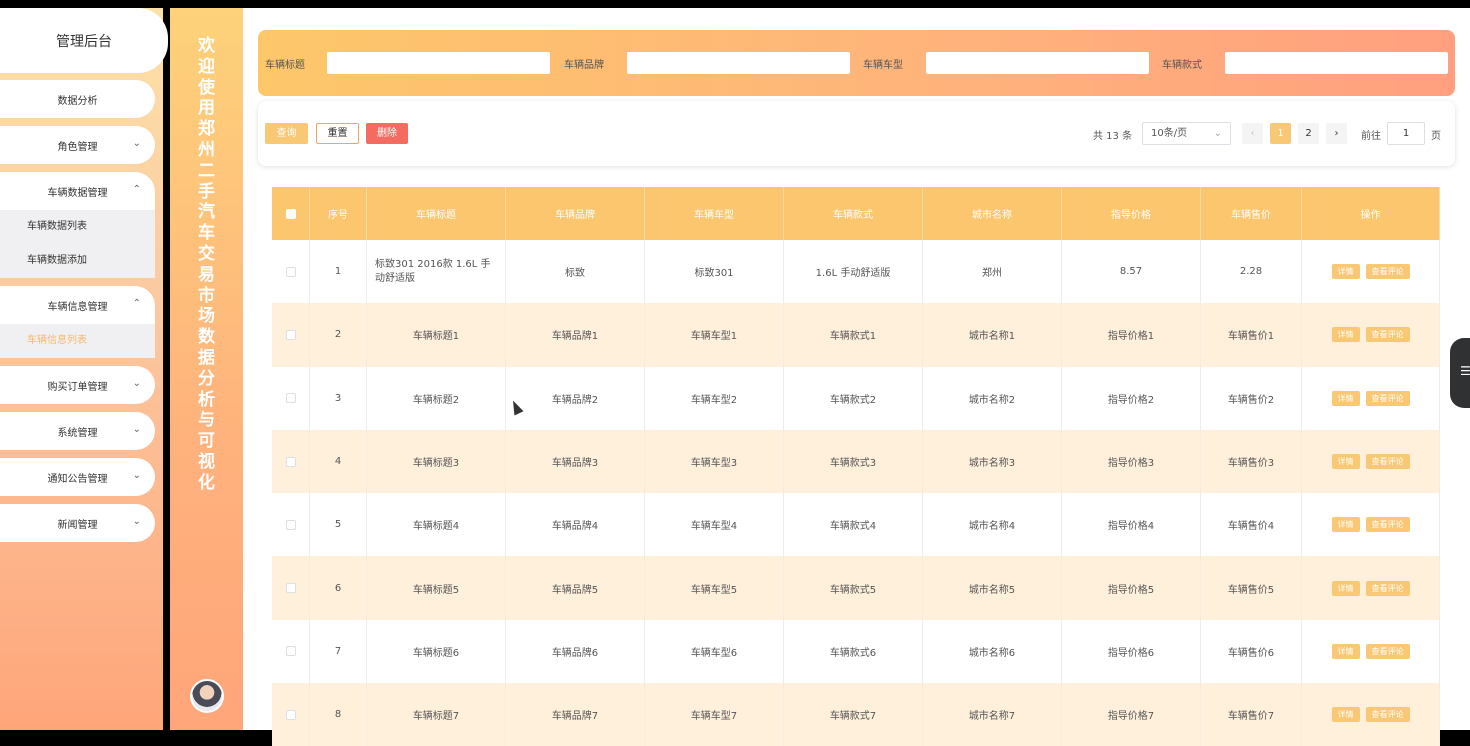 This screenshot has width=1470, height=746. Describe the element at coordinates (436, 213) in the screenshot. I see `column-header: 车辆标题` at that location.